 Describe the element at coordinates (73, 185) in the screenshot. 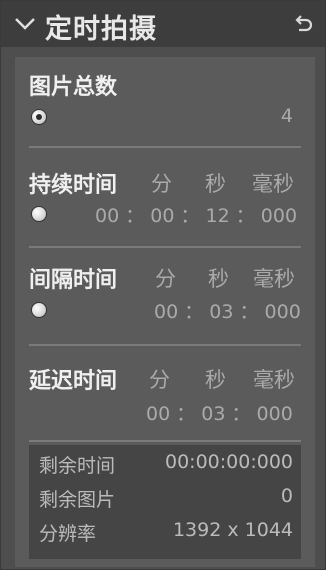

I see `duration-label: 持续时间` at that location.